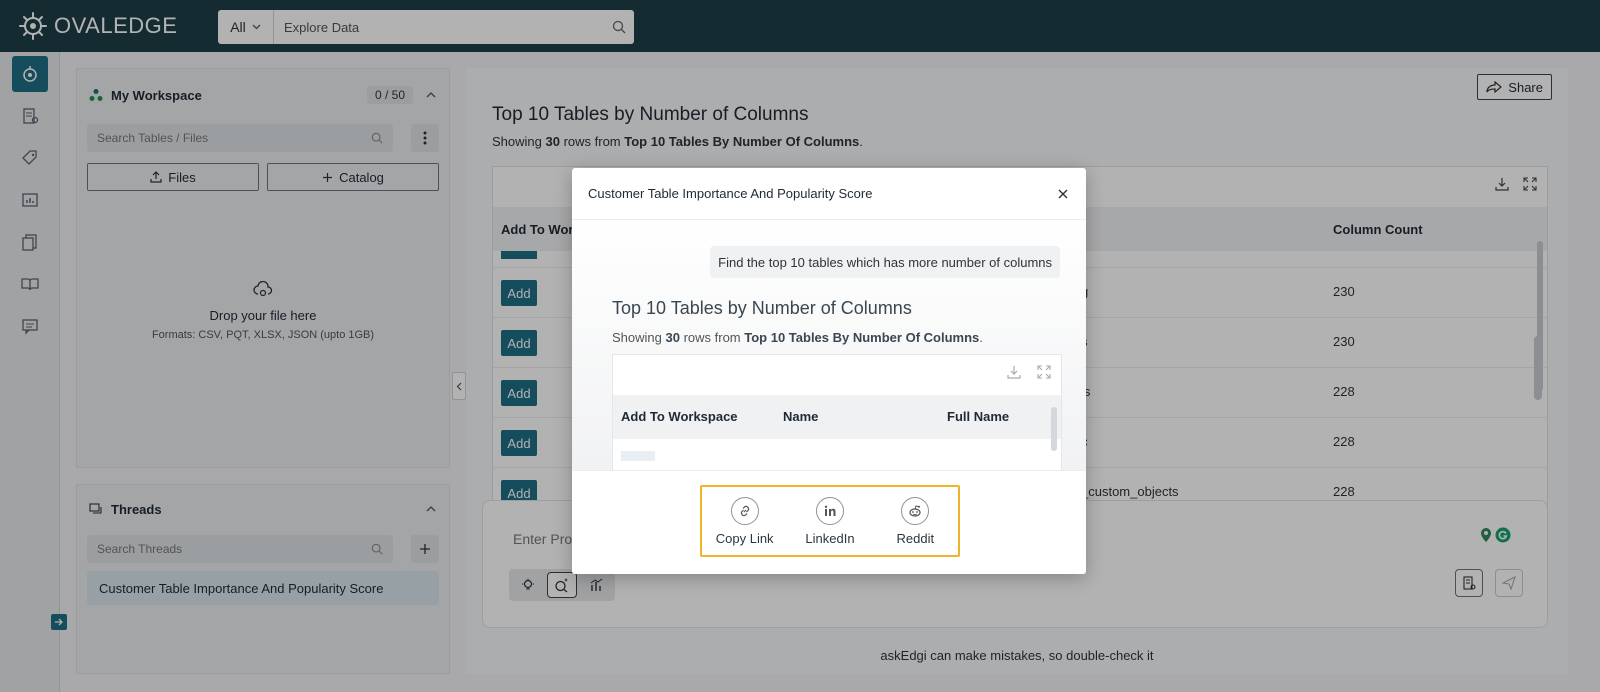  I want to click on preview-table-header: Add To Workspace Name Full Name, so click(837, 417).